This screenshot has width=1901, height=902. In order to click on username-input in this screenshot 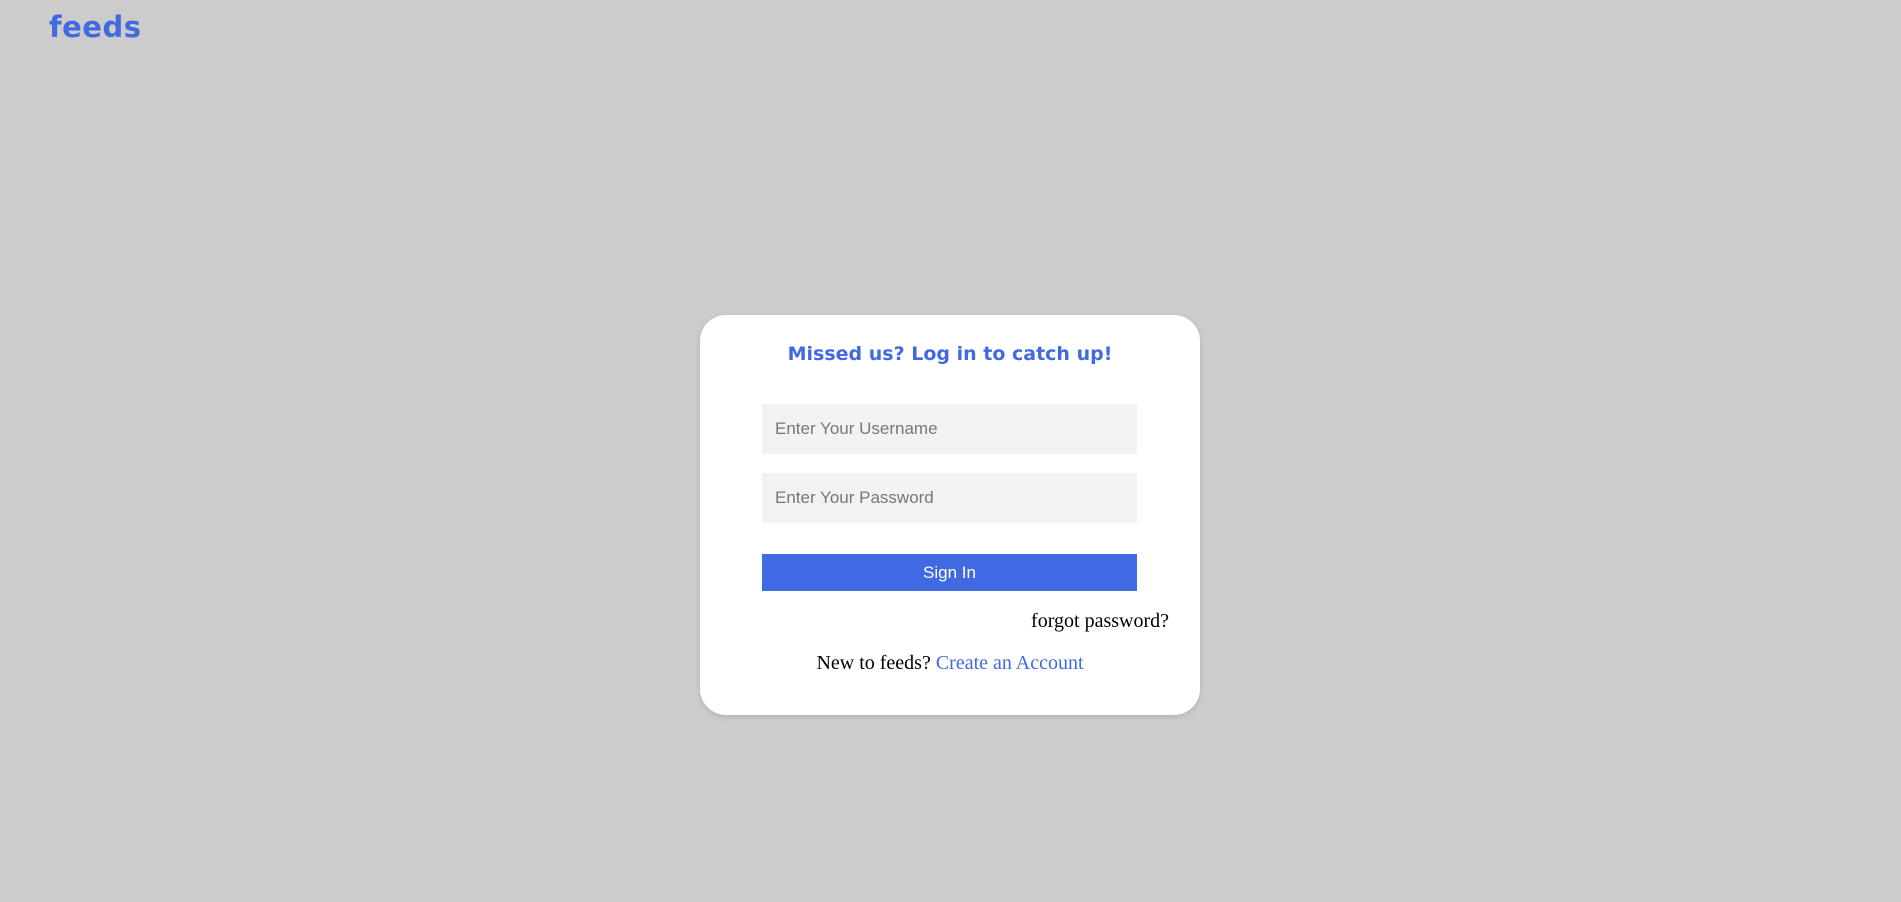, I will do `click(949, 429)`.